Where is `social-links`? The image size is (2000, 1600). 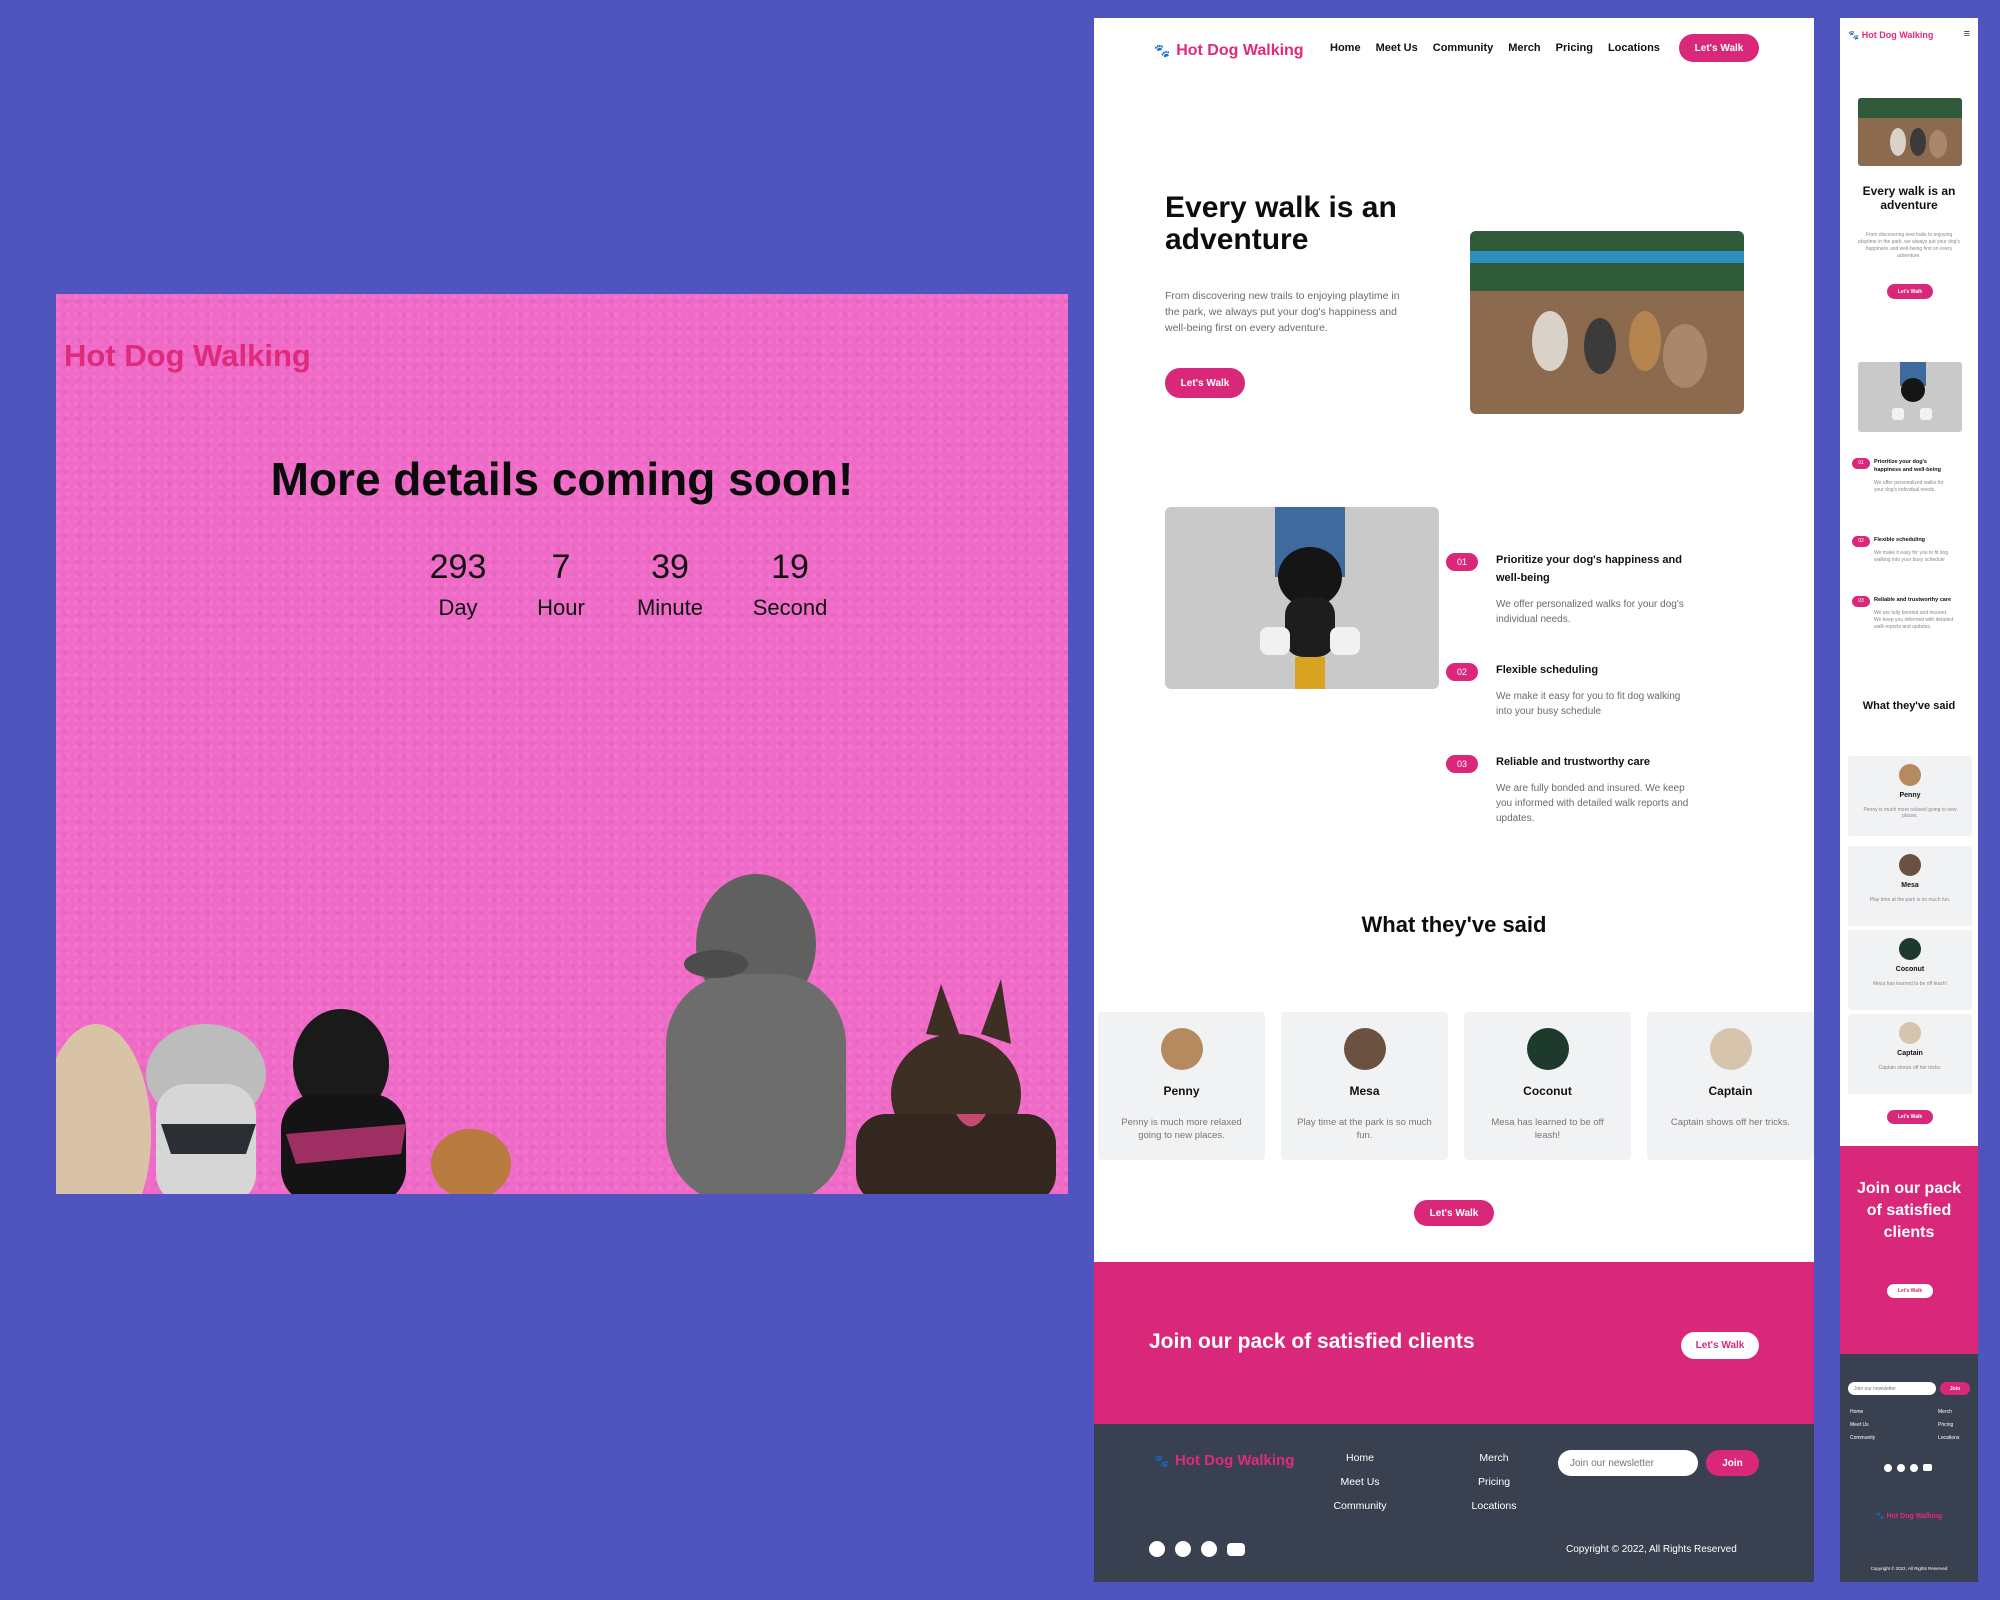 social-links is located at coordinates (1197, 1549).